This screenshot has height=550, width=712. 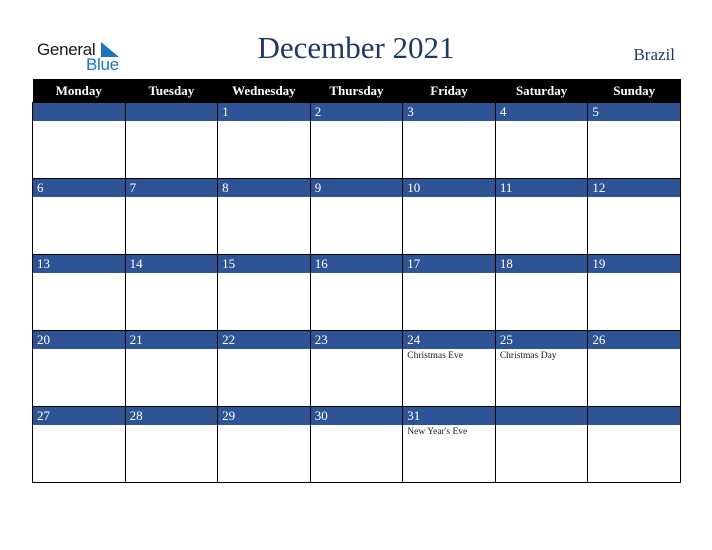 I want to click on day-cell: 12, so click(x=634, y=216).